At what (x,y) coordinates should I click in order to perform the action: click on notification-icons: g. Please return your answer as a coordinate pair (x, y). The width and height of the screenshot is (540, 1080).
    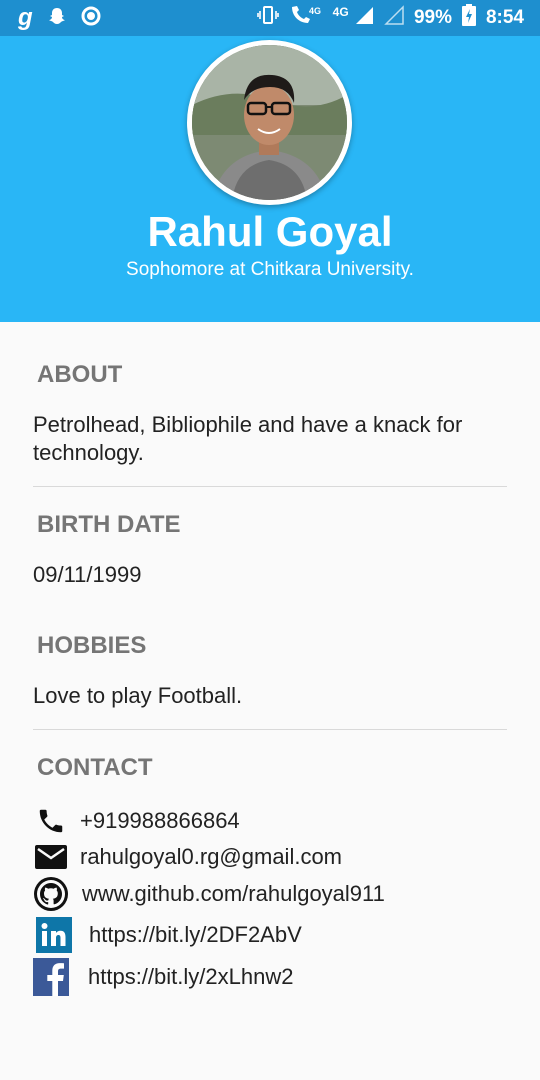
    Looking at the image, I should click on (59, 18).